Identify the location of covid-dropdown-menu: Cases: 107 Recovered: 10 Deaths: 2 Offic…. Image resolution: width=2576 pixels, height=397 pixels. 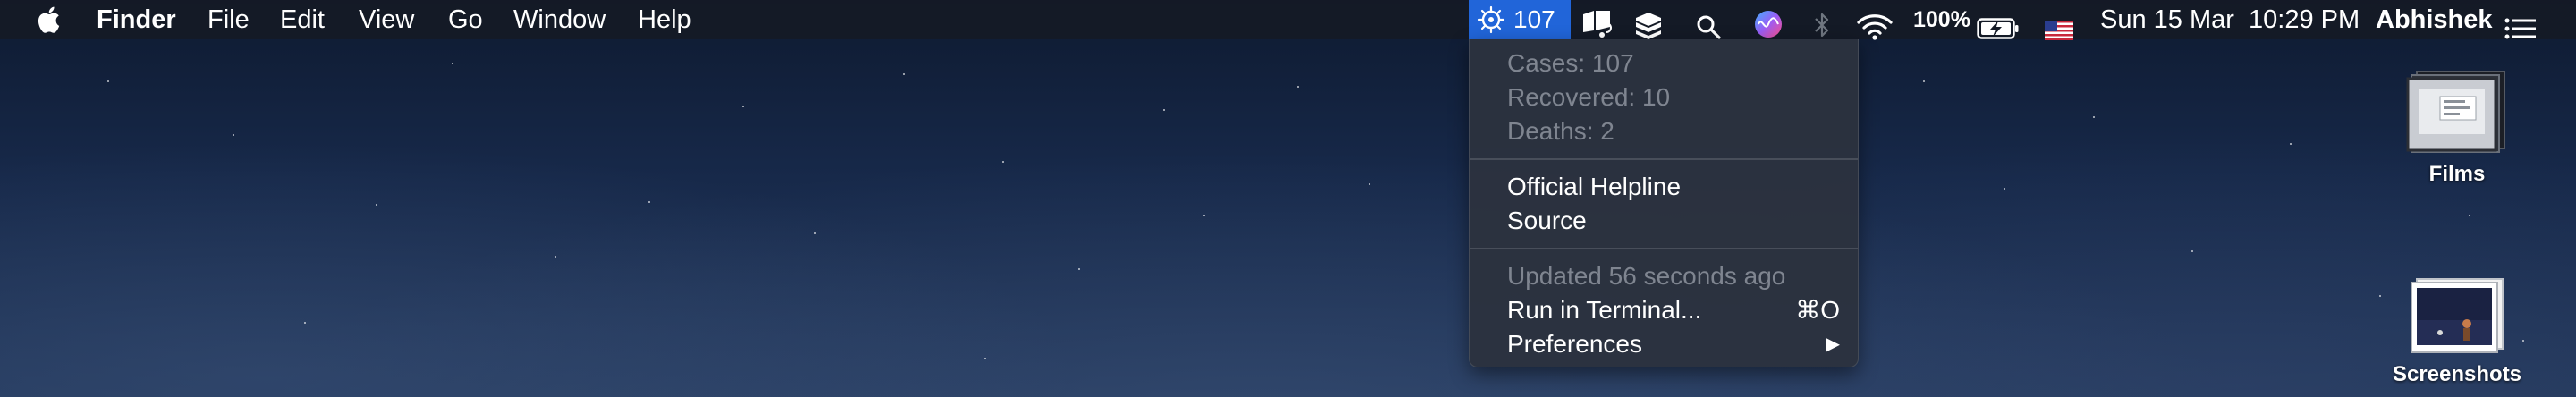
(1664, 203).